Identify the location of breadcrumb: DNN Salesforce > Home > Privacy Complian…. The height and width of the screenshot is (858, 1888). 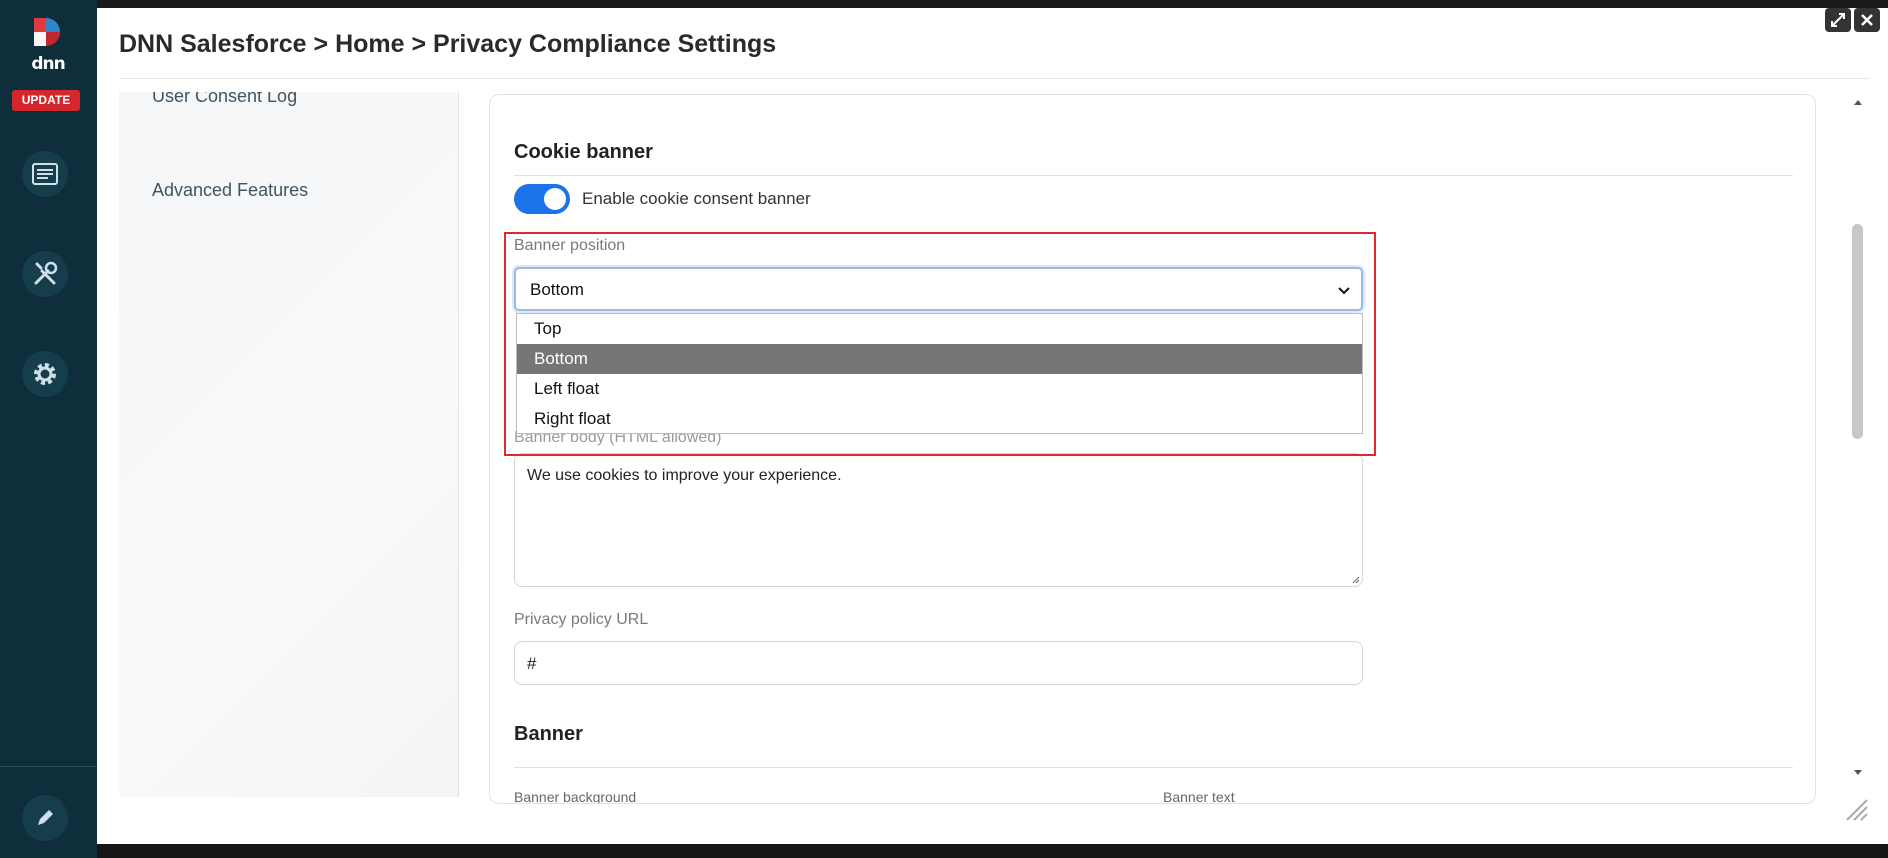
(448, 44).